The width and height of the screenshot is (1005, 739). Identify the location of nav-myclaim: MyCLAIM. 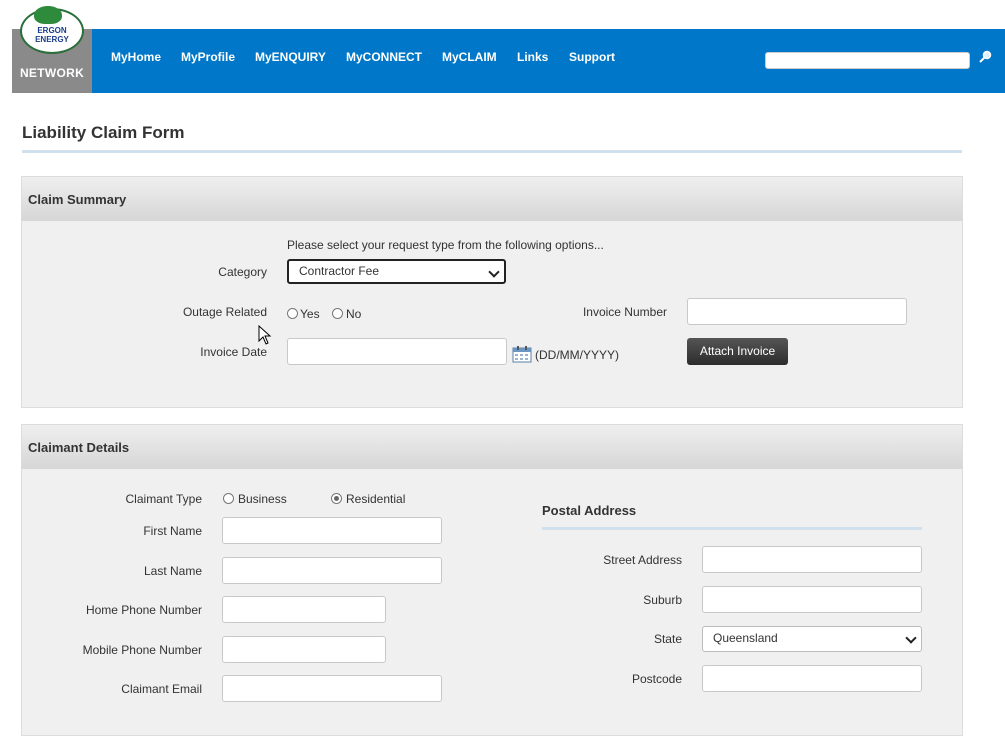
(469, 57).